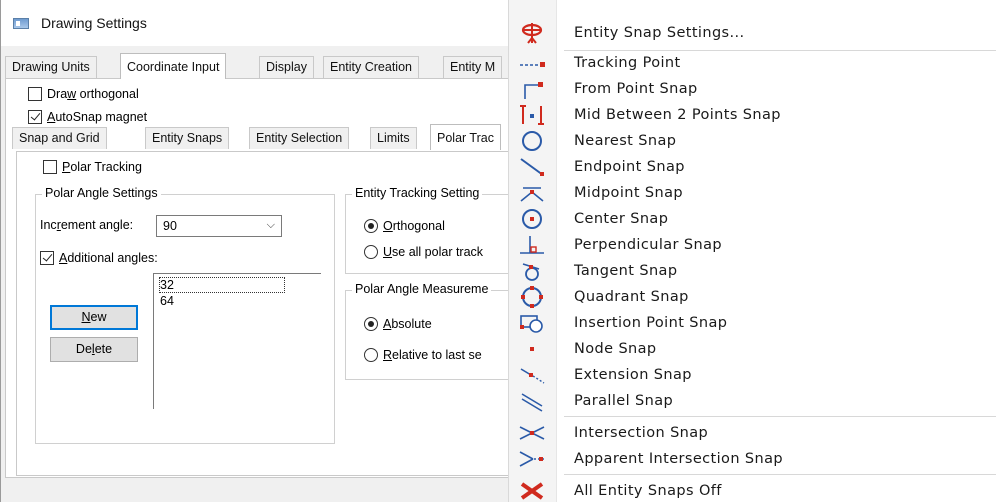  I want to click on extension-snap-icon, so click(532, 376).